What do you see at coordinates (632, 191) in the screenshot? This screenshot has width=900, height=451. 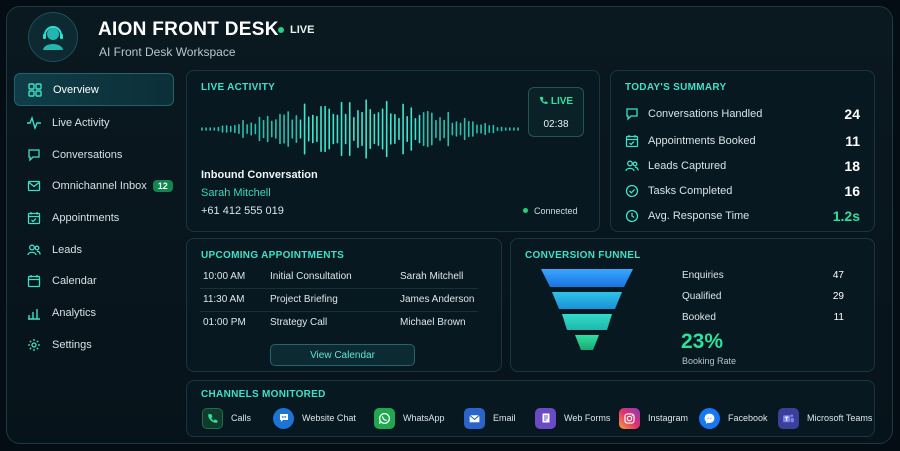 I see `check-circle-icon` at bounding box center [632, 191].